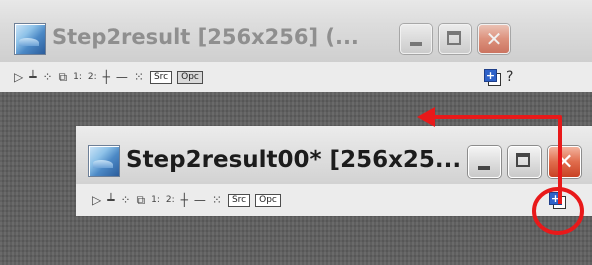 The width and height of the screenshot is (592, 265). What do you see at coordinates (296, 77) in the screenshot?
I see `toolbar: ▷ ┷ ⁘ ⧉ 1: 2: ┼ — ⁙ Src Opc + ?` at bounding box center [296, 77].